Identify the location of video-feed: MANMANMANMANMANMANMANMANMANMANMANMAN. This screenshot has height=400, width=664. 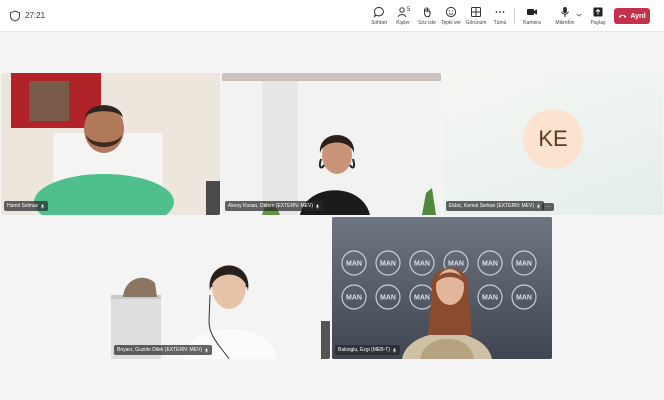
(442, 288).